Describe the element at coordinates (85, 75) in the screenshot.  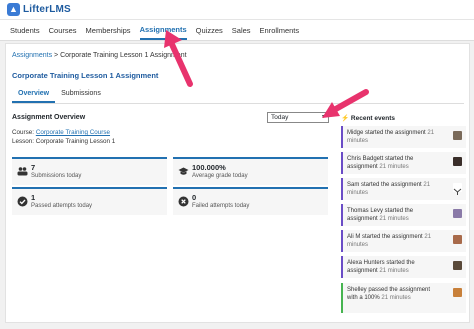
I see `page-title: Corporate Training Lesson 1 Assignment` at that location.